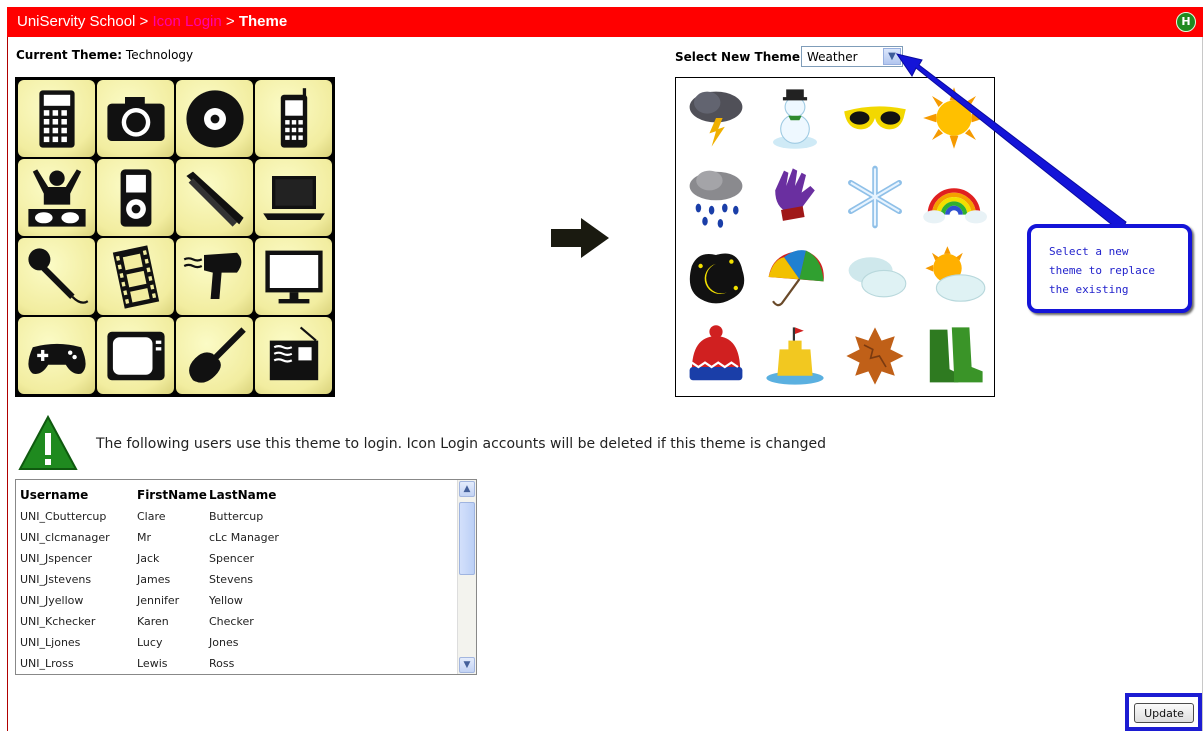  What do you see at coordinates (47, 663) in the screenshot?
I see `username-cell: UNI_Lross` at bounding box center [47, 663].